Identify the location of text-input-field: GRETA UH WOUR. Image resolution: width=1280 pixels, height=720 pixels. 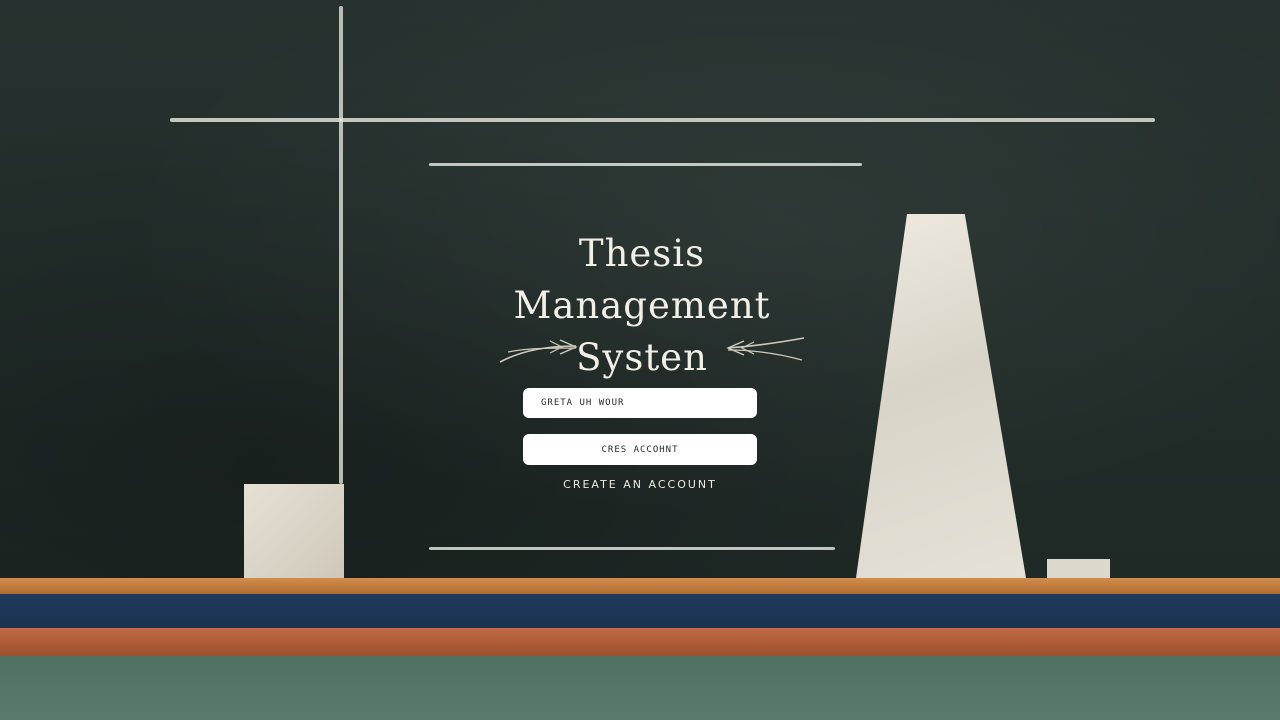
(640, 403).